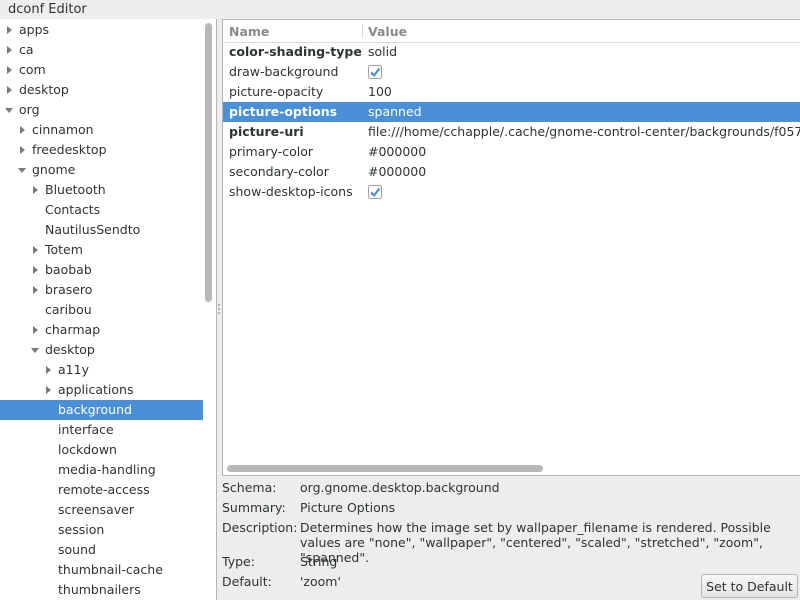 This screenshot has width=800, height=600. I want to click on keys-list-header: Name Value, so click(511, 31).